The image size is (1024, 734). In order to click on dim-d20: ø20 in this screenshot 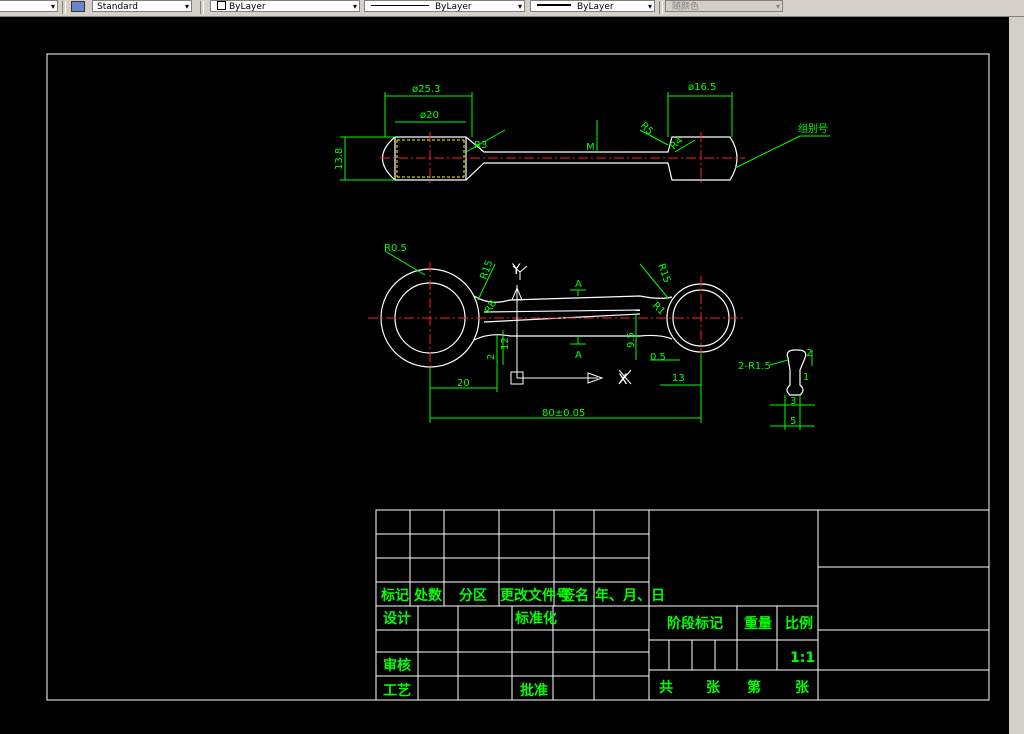, I will do `click(429, 115)`.